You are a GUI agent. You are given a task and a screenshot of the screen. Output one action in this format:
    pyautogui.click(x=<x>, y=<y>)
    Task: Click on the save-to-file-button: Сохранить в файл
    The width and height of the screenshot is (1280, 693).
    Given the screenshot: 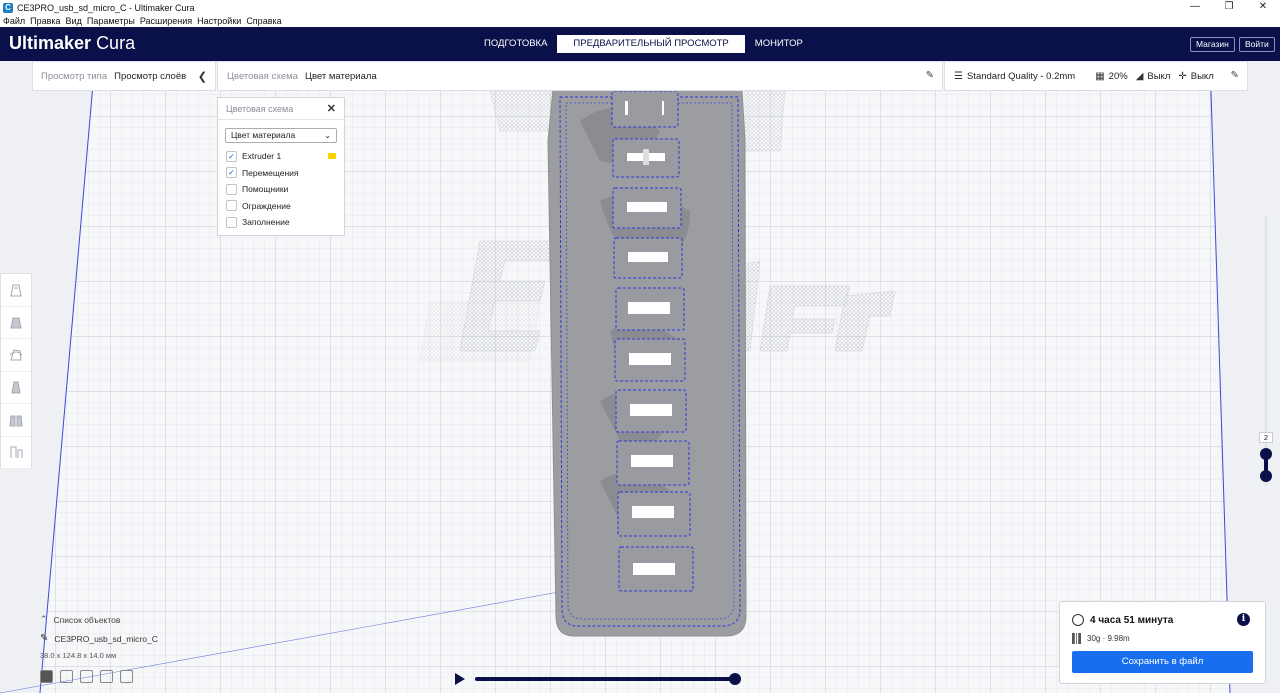 What is the action you would take?
    pyautogui.click(x=1162, y=662)
    